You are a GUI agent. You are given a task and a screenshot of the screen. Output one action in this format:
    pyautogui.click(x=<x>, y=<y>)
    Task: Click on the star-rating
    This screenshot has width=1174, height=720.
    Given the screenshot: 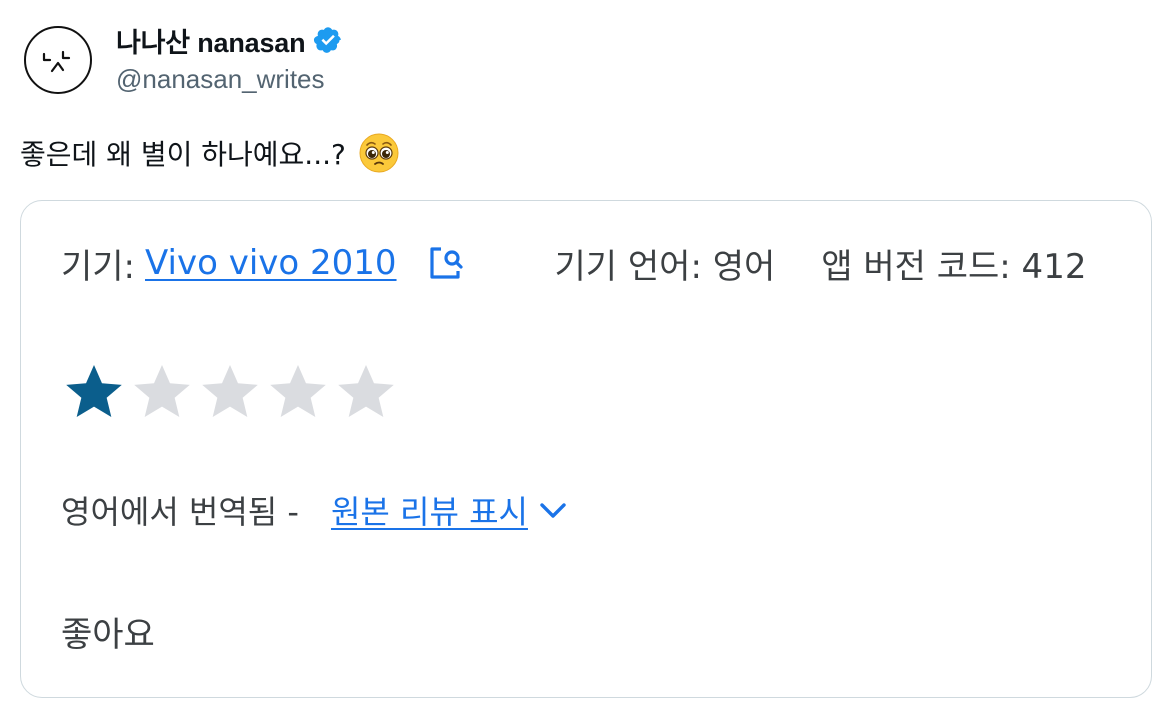 What is the action you would take?
    pyautogui.click(x=230, y=392)
    